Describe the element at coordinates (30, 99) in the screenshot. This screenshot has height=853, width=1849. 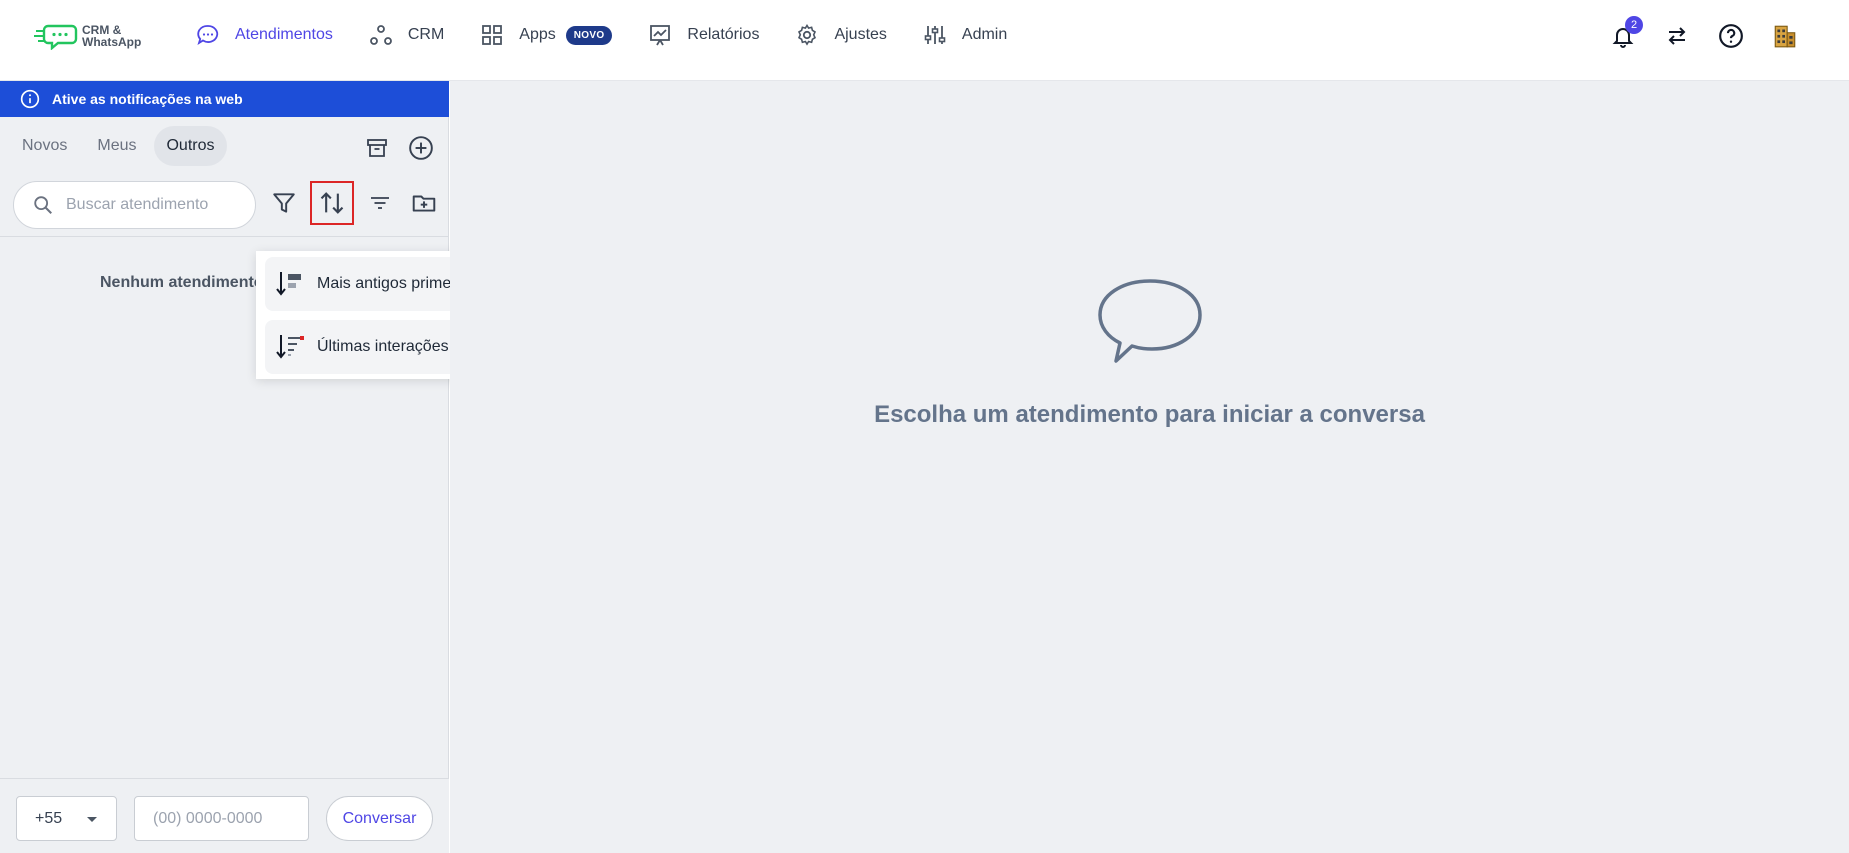
I see `info-icon` at that location.